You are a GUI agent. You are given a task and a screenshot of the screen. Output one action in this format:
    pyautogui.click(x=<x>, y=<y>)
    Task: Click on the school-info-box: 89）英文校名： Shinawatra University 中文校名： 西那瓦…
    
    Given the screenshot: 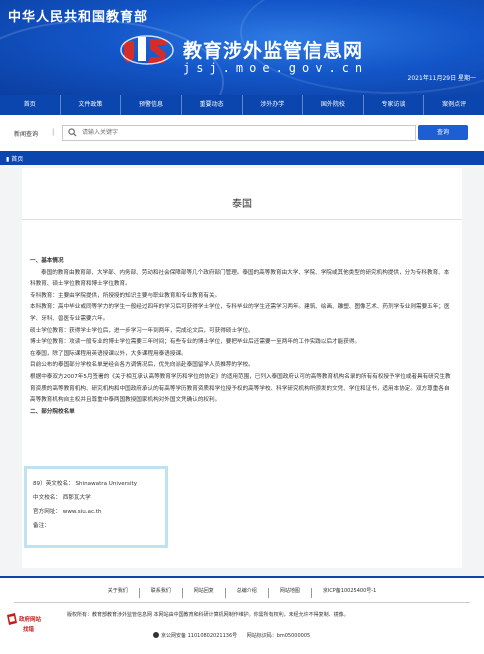 What is the action you would take?
    pyautogui.click(x=96, y=507)
    